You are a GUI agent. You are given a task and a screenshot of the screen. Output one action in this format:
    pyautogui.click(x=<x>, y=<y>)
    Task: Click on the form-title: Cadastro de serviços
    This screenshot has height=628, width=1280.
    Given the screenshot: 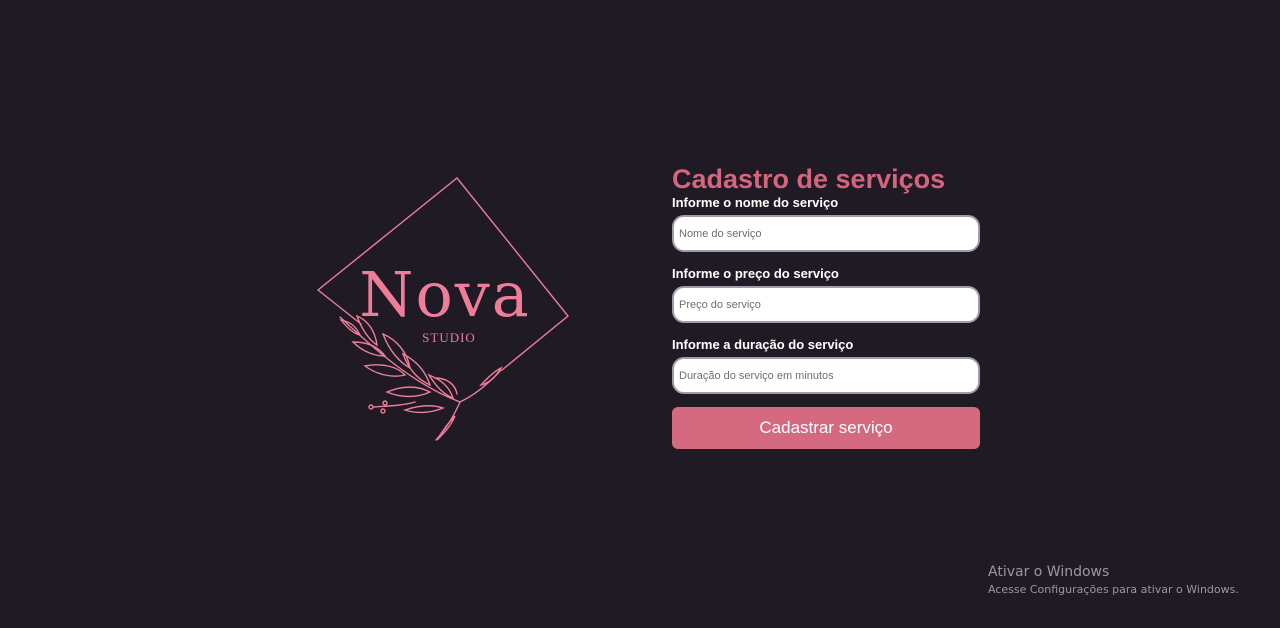 What is the action you would take?
    pyautogui.click(x=809, y=179)
    